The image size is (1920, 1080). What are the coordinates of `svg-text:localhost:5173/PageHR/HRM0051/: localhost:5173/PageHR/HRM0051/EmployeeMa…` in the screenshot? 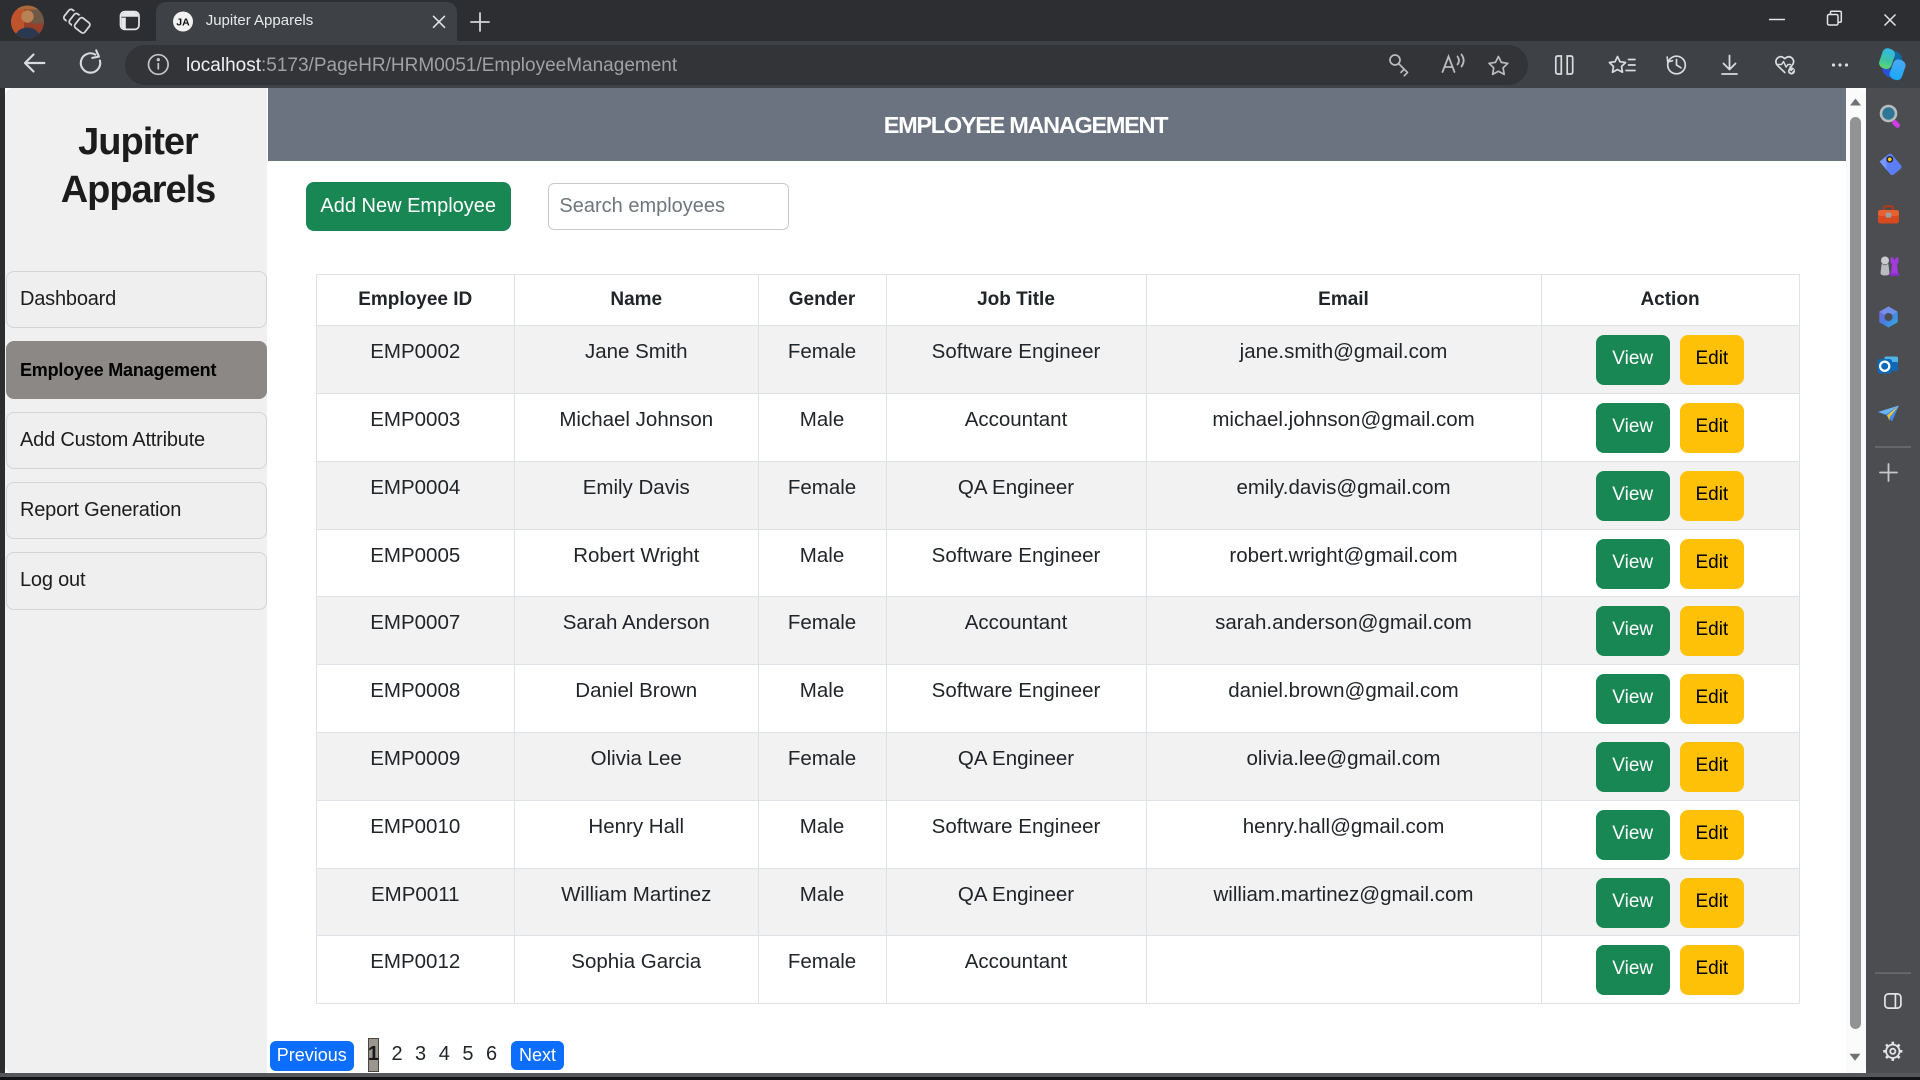 It's located at (432, 65).